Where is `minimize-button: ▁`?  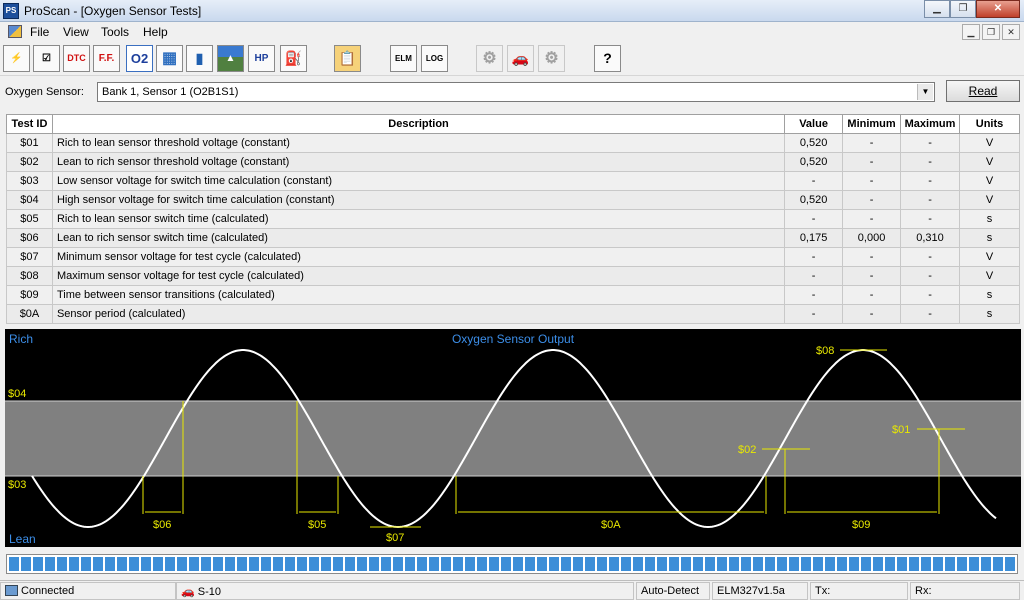
minimize-button: ▁ is located at coordinates (937, 9).